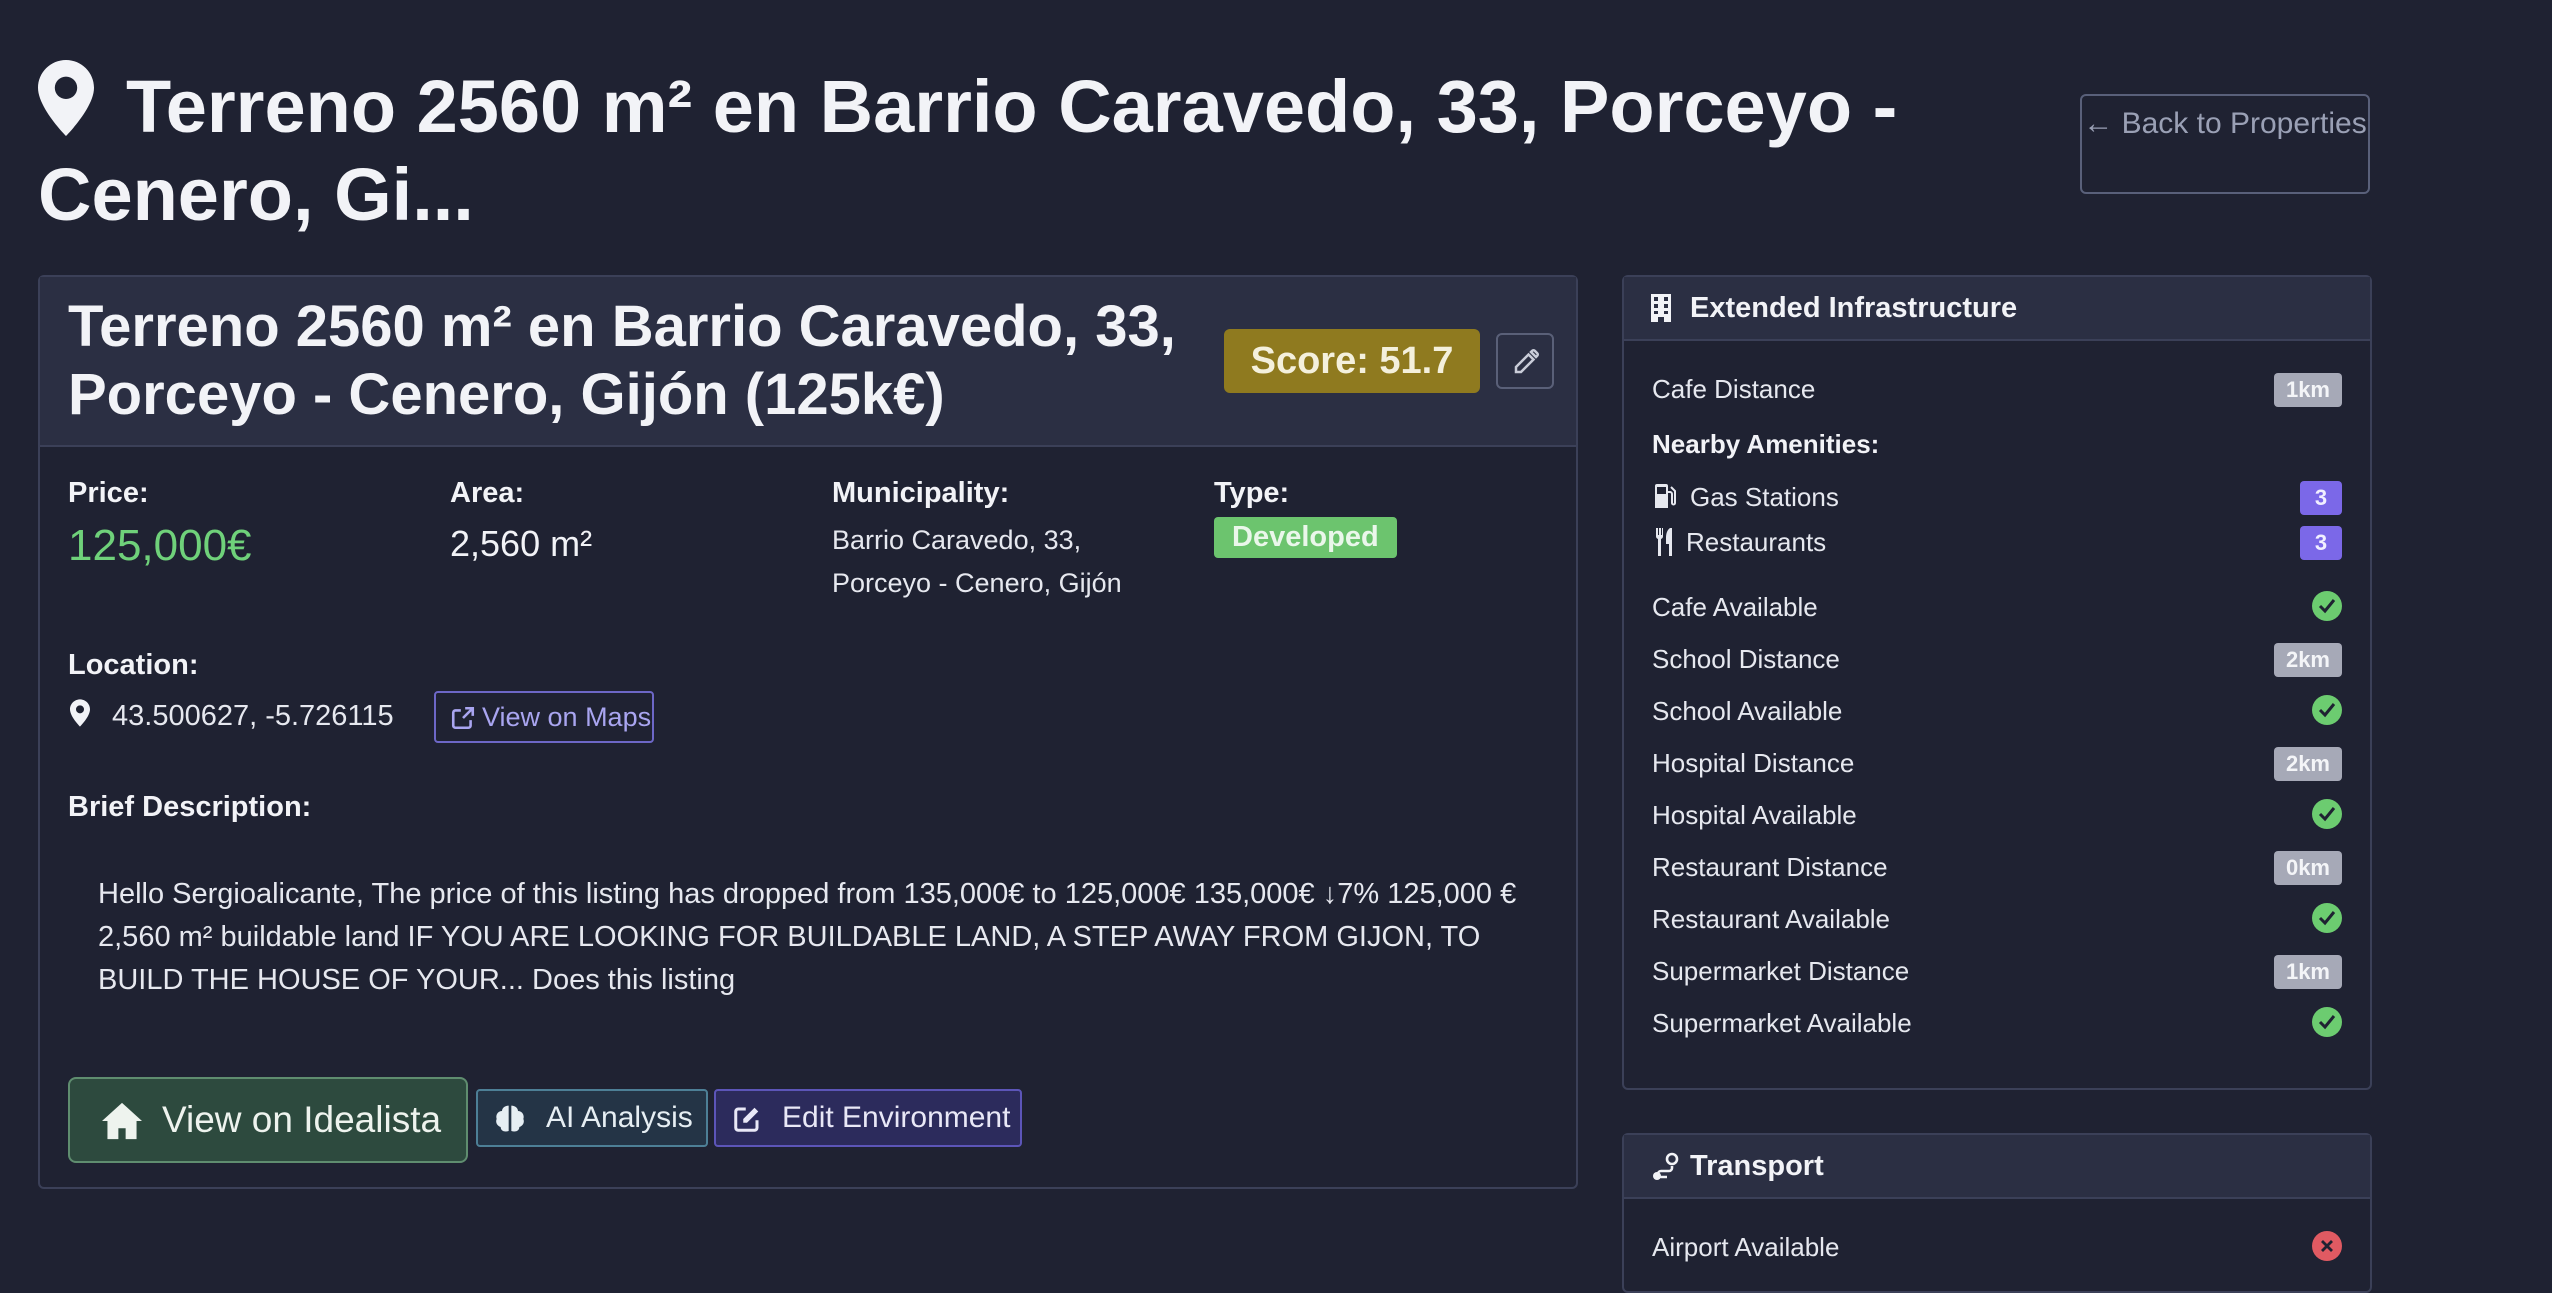  Describe the element at coordinates (2307, 660) in the screenshot. I see `school-distance-badge: 2km` at that location.